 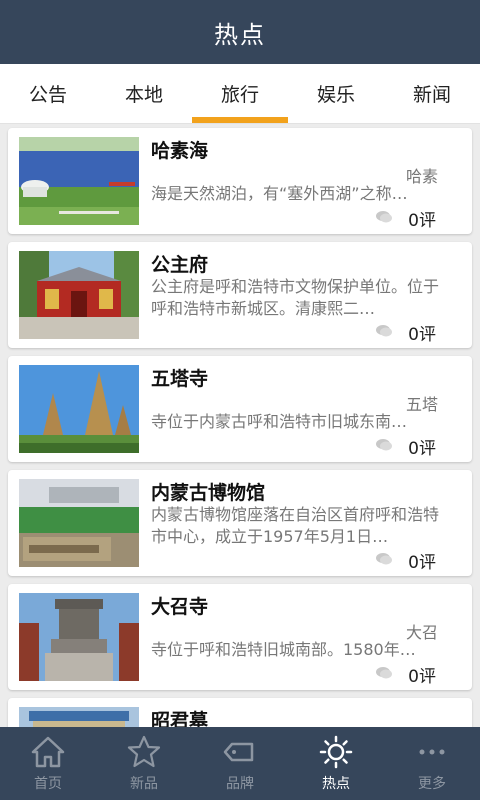 I want to click on tab-news: 新闻, so click(x=432, y=93).